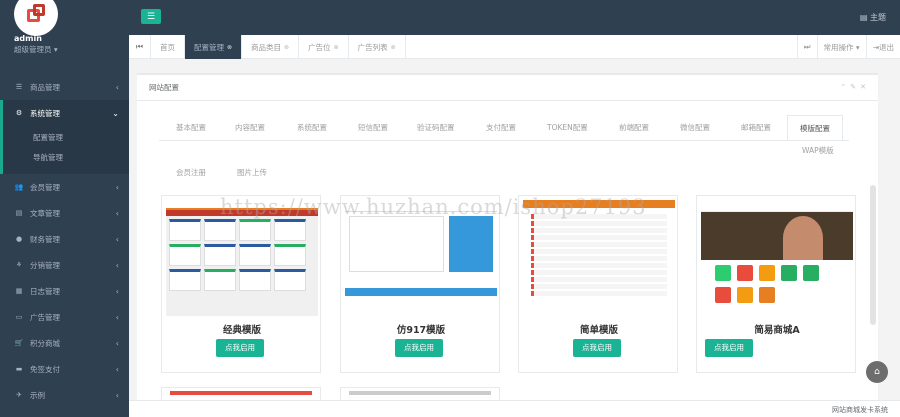  I want to click on subtab-divider, so click(504, 140).